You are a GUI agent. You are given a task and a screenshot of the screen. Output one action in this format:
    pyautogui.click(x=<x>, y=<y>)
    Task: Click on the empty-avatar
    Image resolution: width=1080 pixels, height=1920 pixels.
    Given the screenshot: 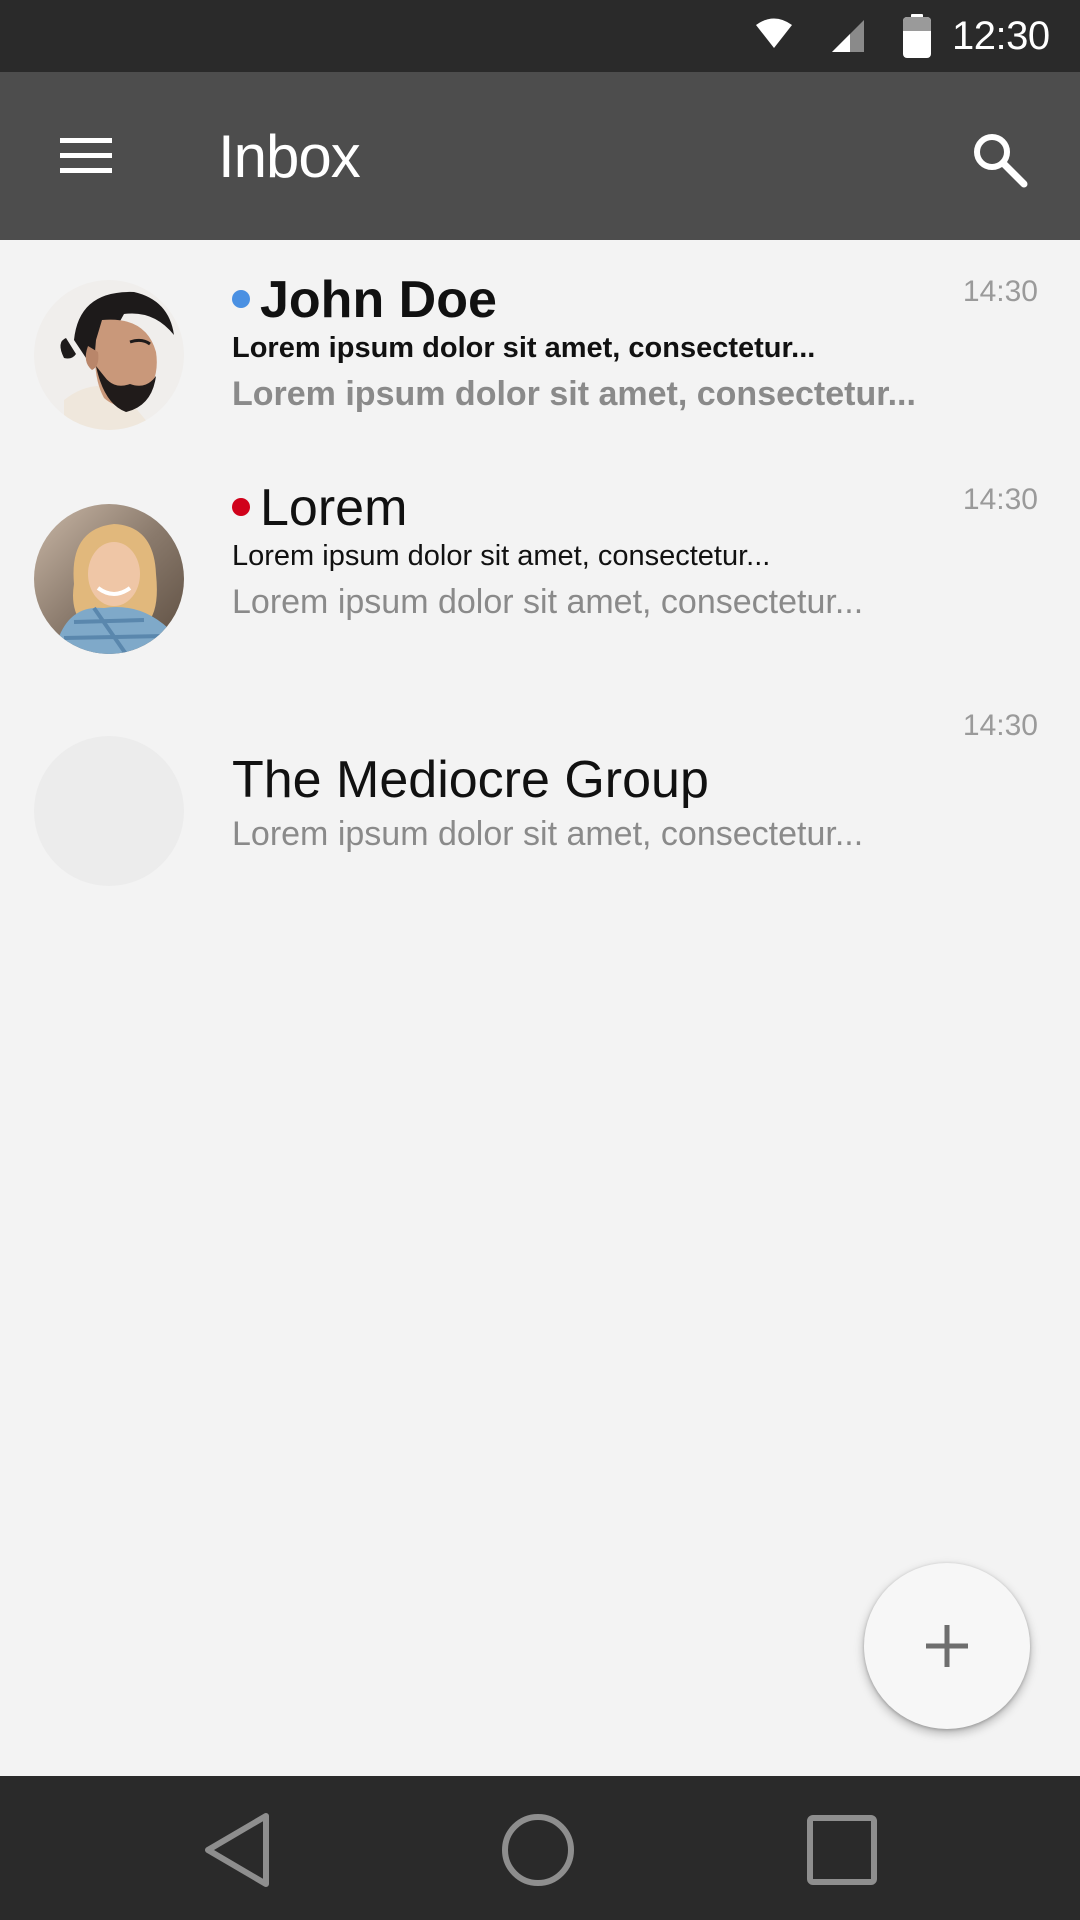 What is the action you would take?
    pyautogui.click(x=109, y=811)
    